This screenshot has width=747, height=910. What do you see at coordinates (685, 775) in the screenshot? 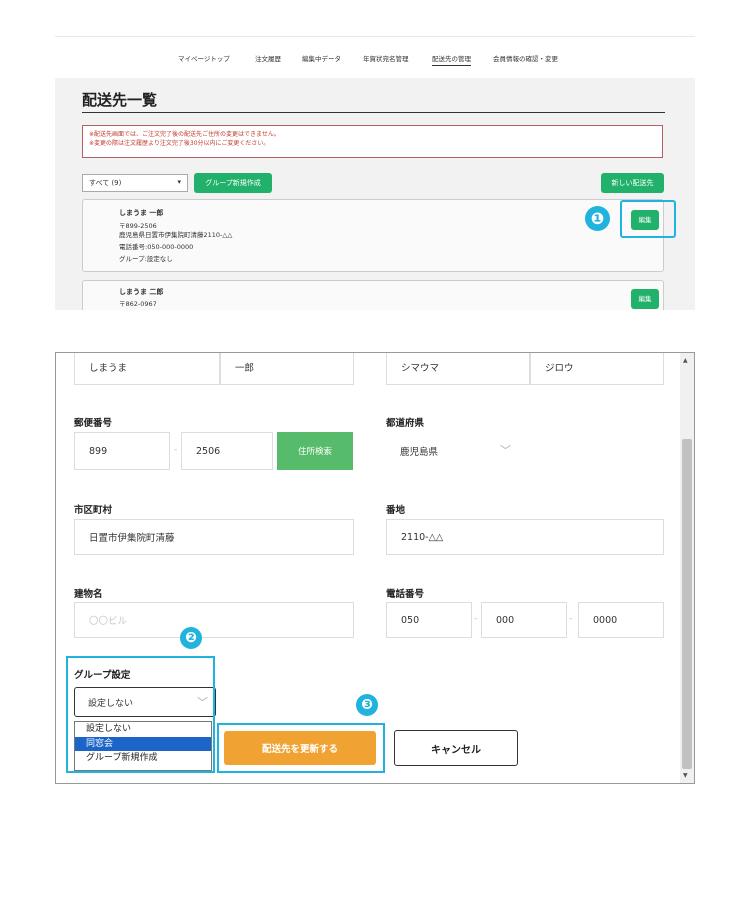
I see `scroll-down-icon: ▼` at bounding box center [685, 775].